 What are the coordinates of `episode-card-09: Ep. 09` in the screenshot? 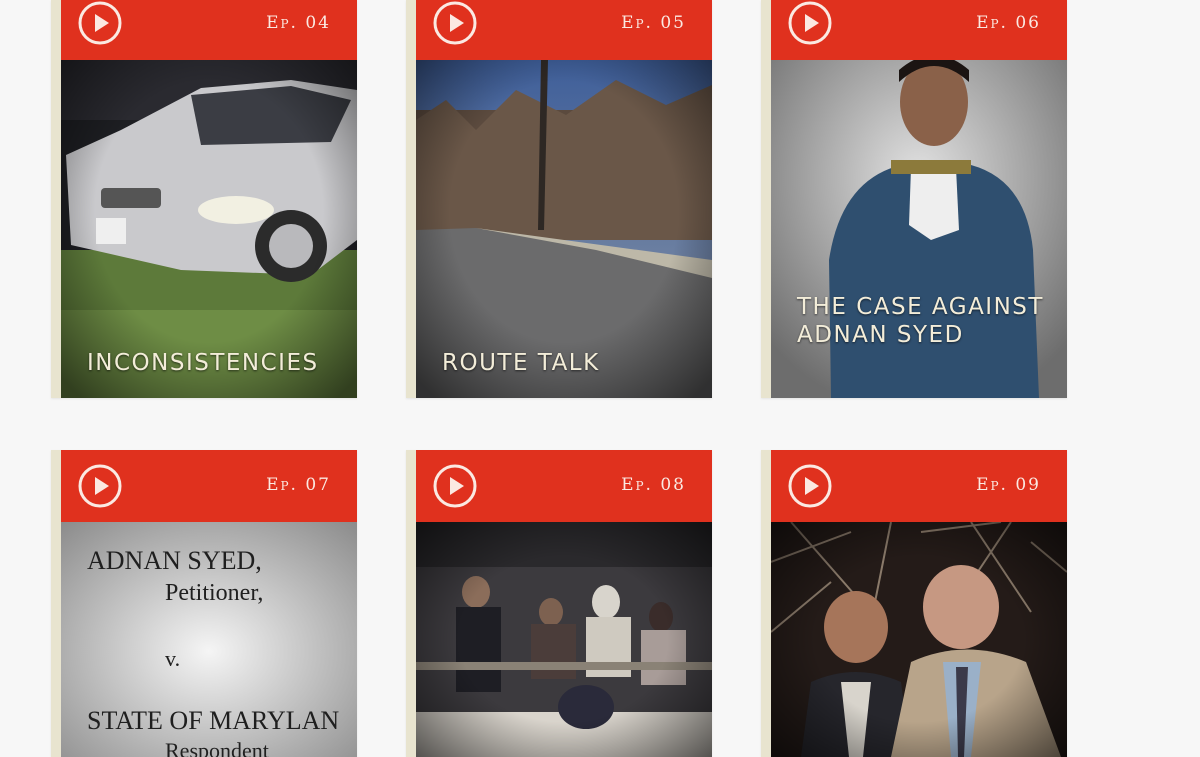 It's located at (914, 603).